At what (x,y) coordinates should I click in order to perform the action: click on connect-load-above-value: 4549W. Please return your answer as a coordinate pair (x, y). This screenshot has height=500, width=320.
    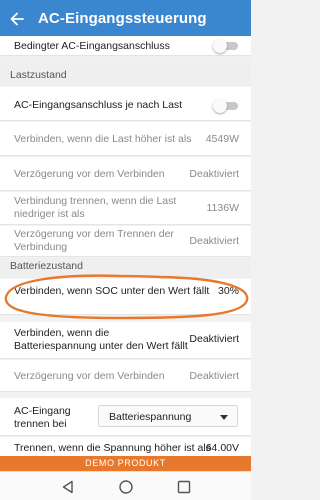
    Looking at the image, I should click on (222, 139).